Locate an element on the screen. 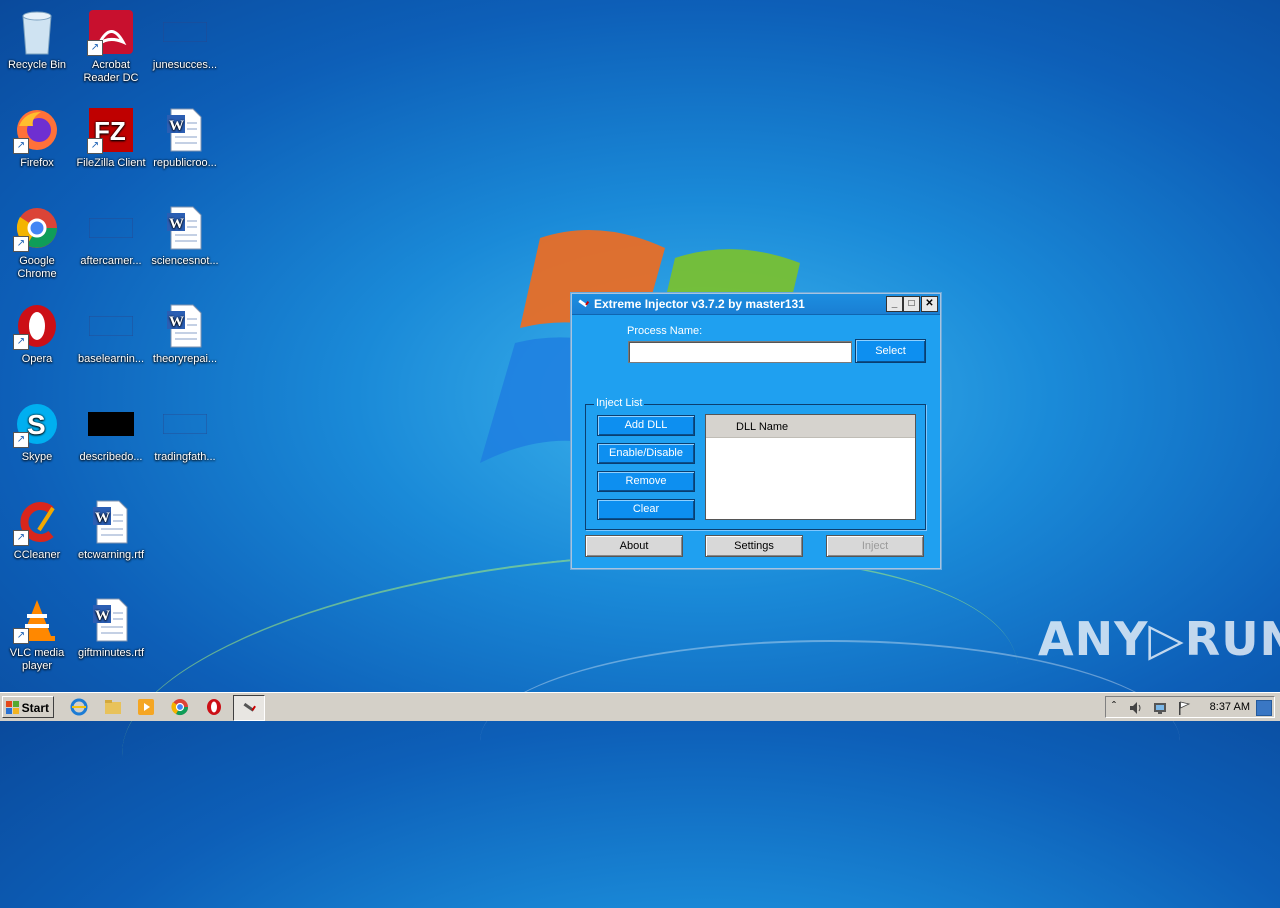 This screenshot has width=1280, height=908. clock: 8:37 AM is located at coordinates (1230, 707).